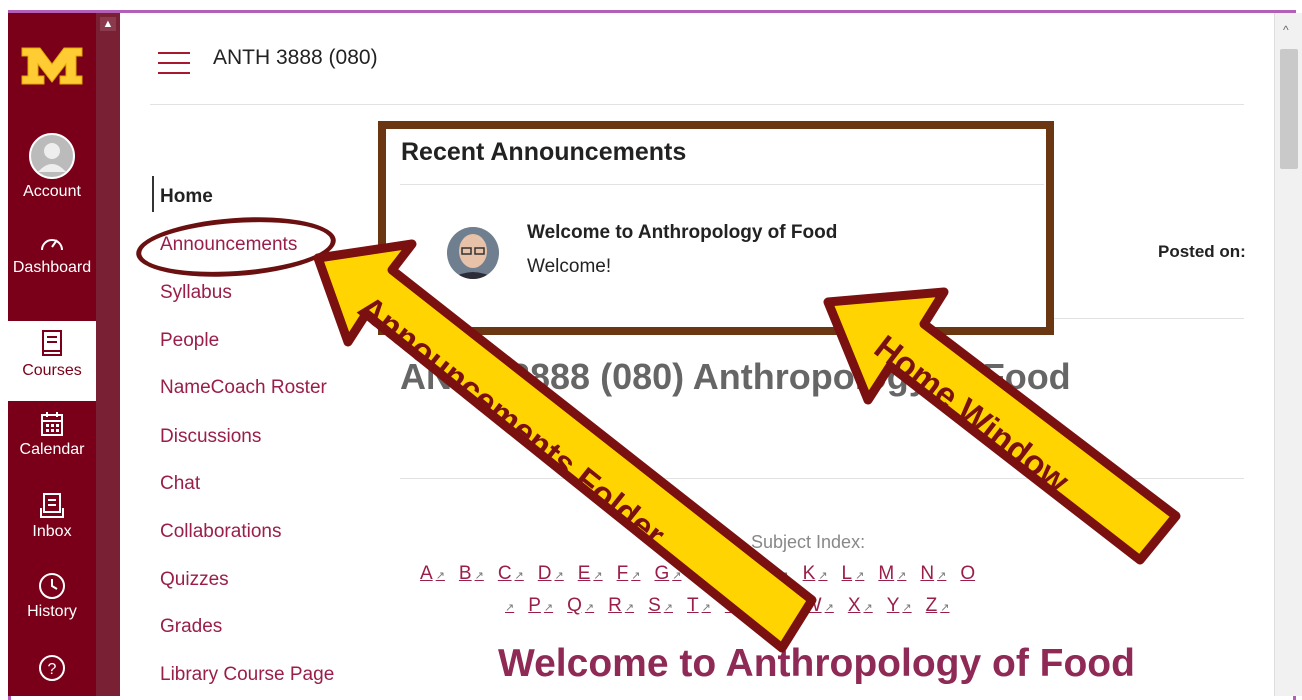 The image size is (1302, 700). I want to click on announcements-folder-arrow-label: Announcements Folder, so click(511, 422).